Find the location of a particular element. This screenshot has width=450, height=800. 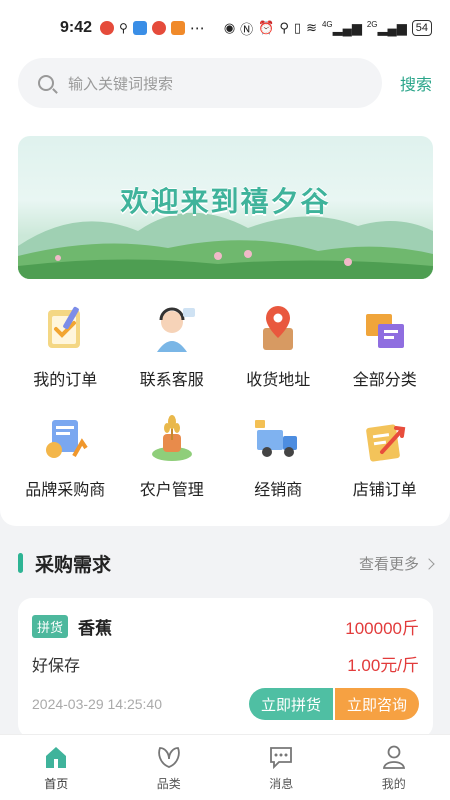

signal-2g-icon: 2G▂▄▆ is located at coordinates (386, 27).